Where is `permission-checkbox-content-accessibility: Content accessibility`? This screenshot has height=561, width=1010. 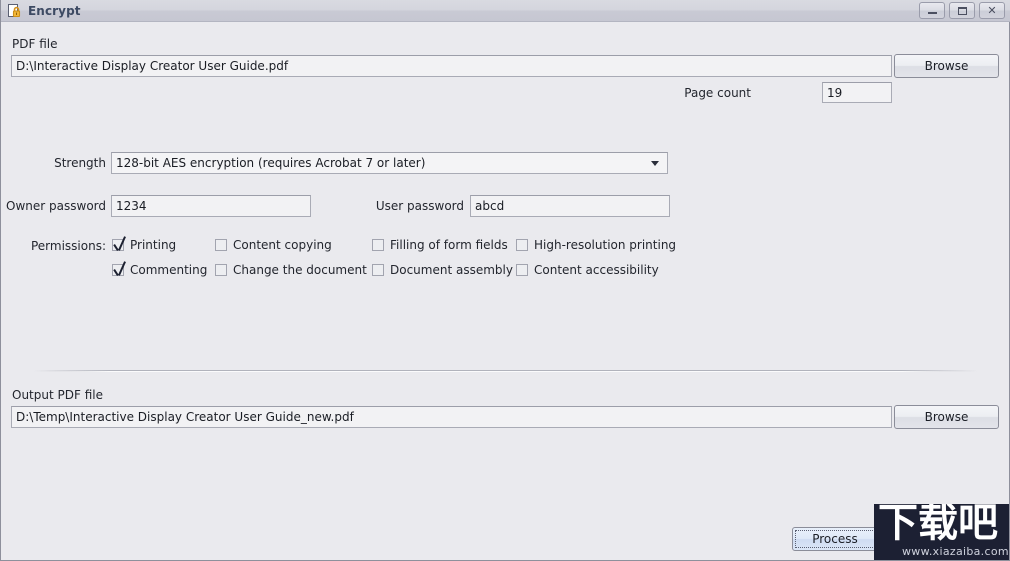 permission-checkbox-content-accessibility: Content accessibility is located at coordinates (587, 270).